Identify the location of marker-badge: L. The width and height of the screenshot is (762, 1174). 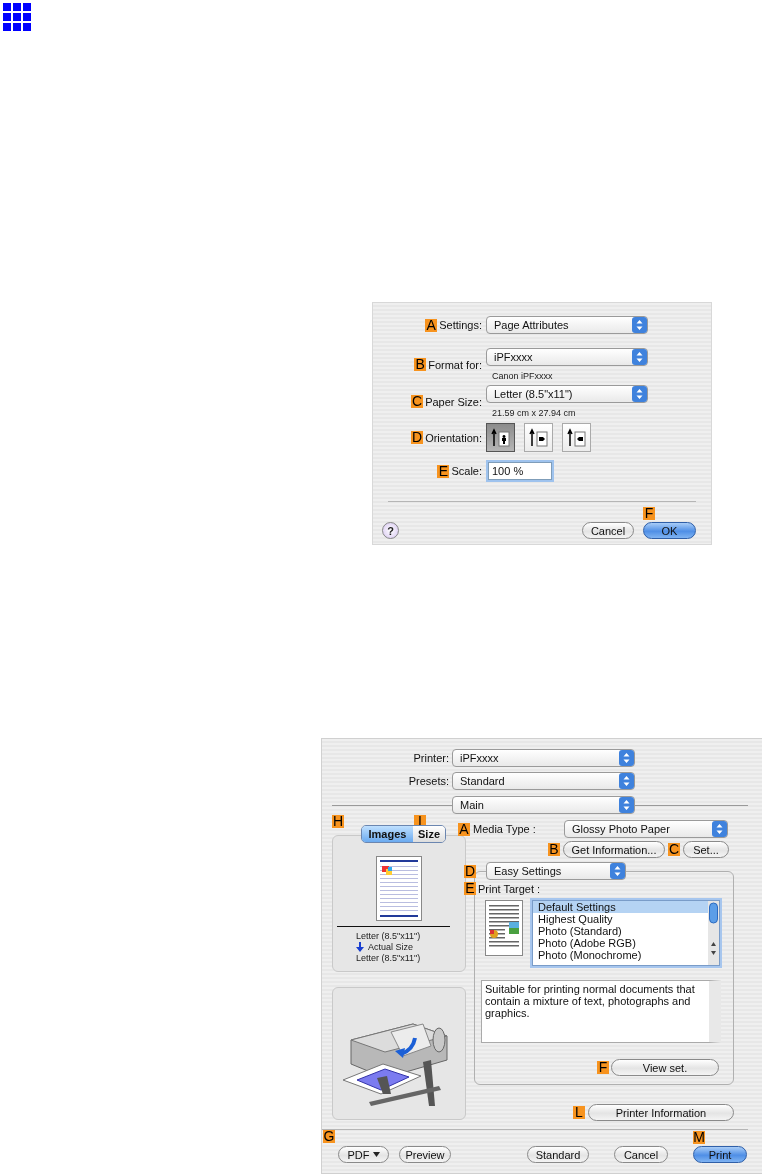
(579, 1112).